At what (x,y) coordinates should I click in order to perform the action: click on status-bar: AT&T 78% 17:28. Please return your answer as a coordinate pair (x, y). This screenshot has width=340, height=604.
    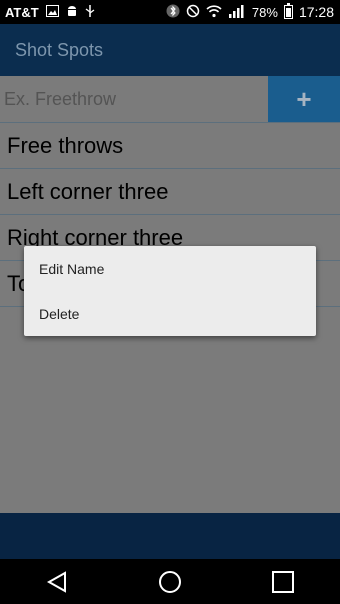
    Looking at the image, I should click on (170, 12).